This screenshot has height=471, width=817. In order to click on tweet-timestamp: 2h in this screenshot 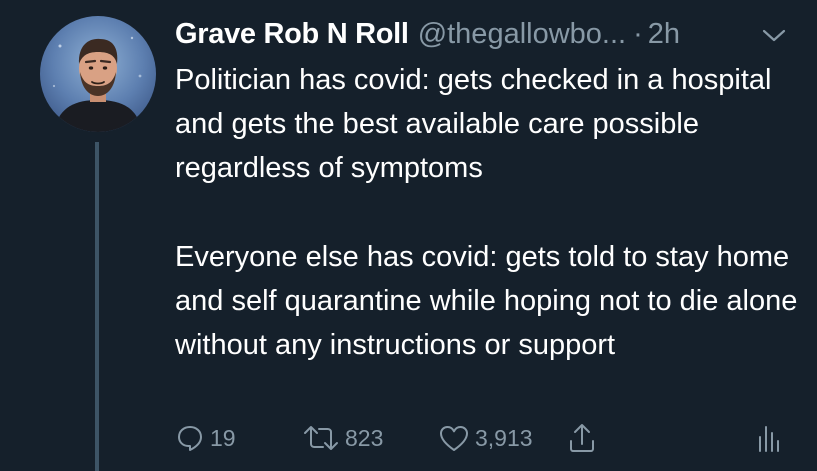, I will do `click(664, 34)`.